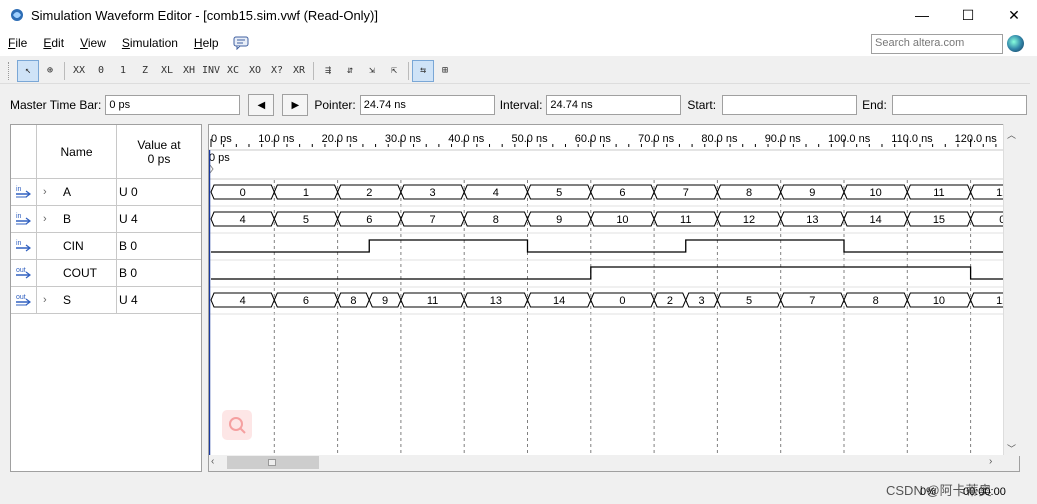 Image resolution: width=1037 pixels, height=504 pixels. Describe the element at coordinates (922, 15) in the screenshot. I see `minimize-button: —` at that location.